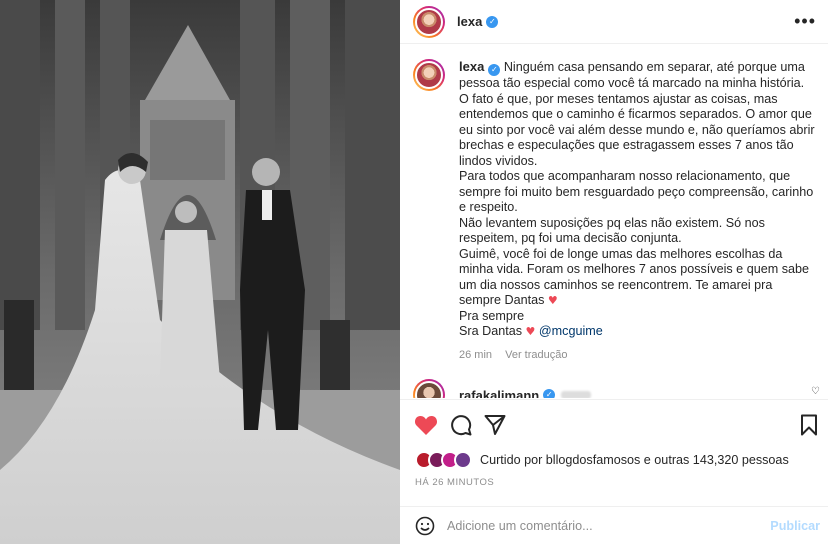 The width and height of the screenshot is (828, 544). I want to click on comment-avatar, so click(429, 388).